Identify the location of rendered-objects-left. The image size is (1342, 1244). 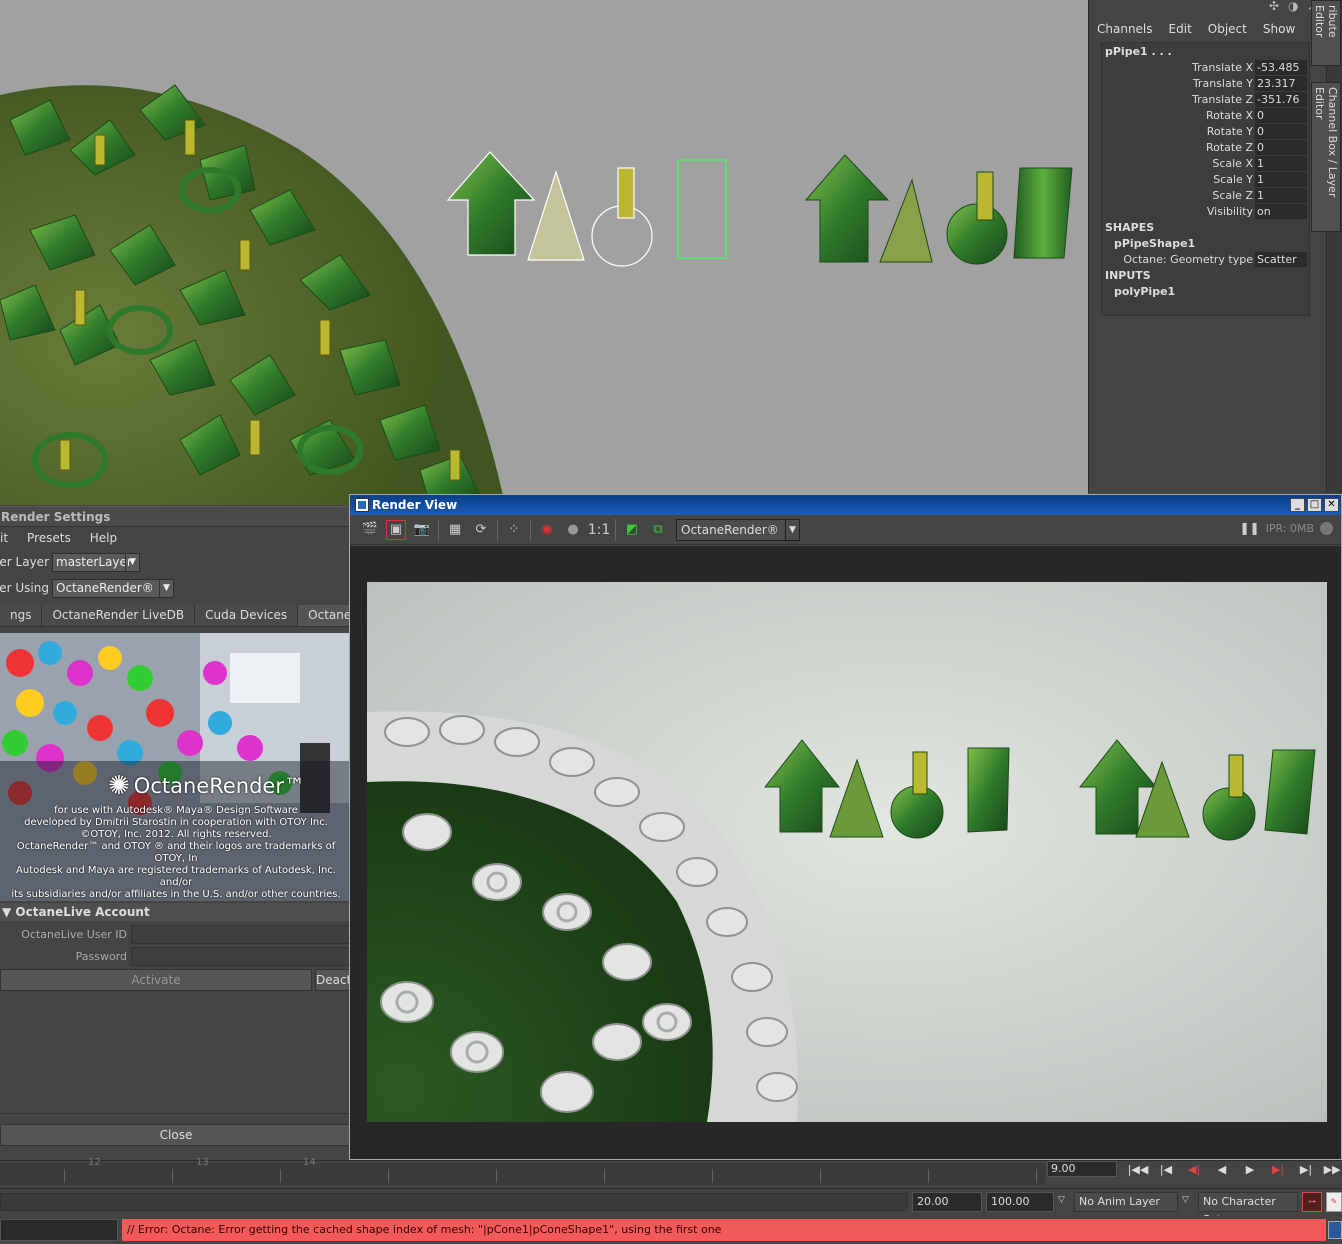
(886, 789).